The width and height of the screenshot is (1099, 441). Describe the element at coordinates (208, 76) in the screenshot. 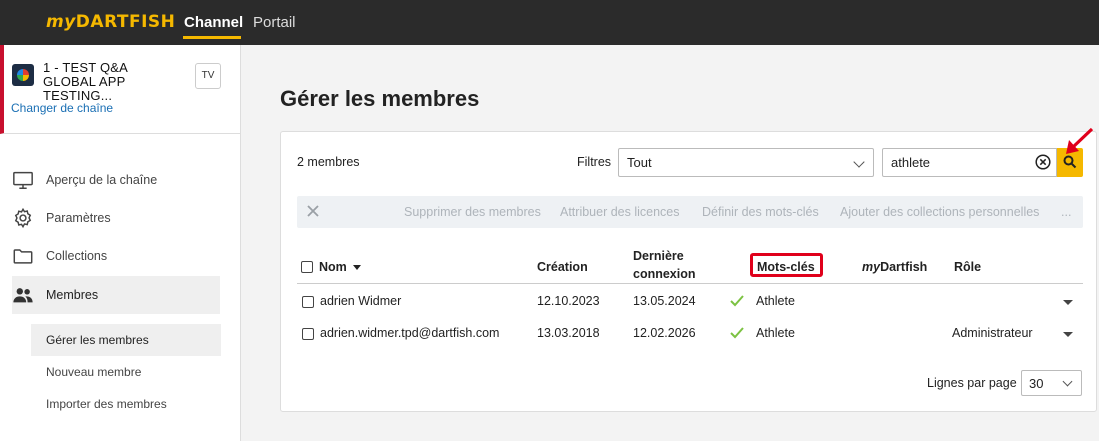

I see `tv-button: TV` at that location.